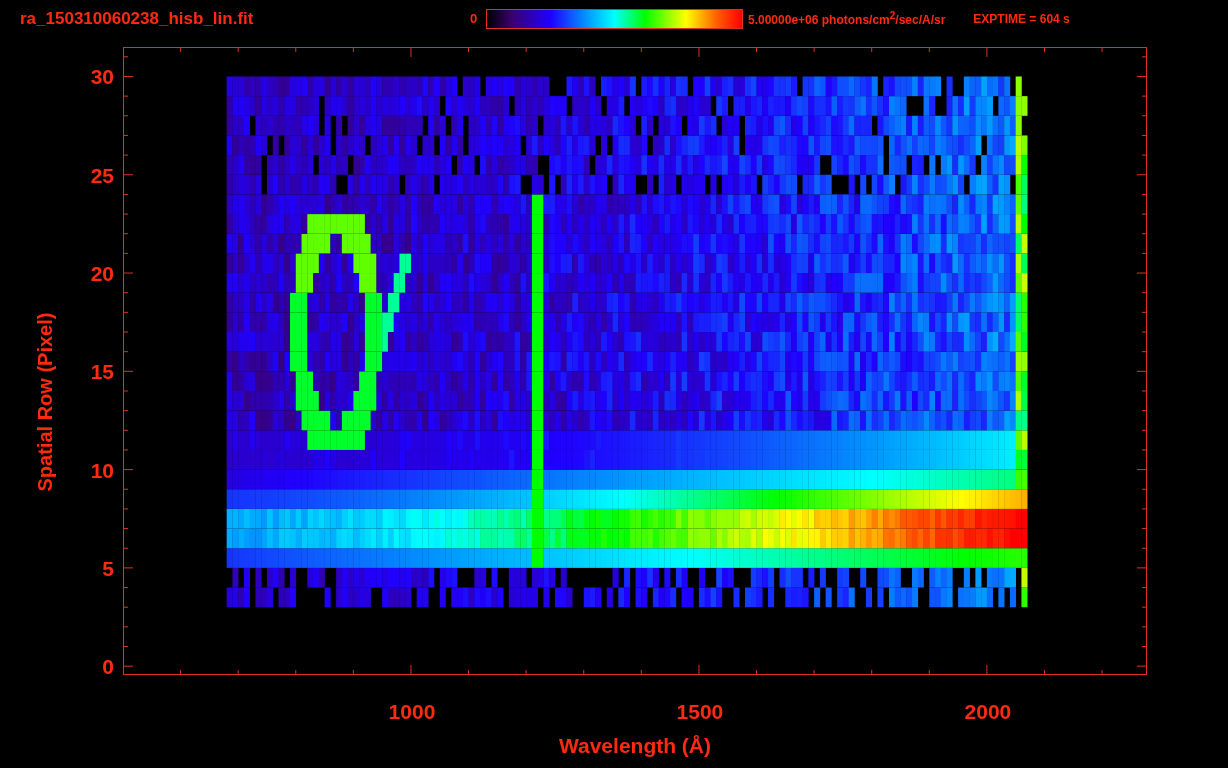  I want to click on scale-max-label: 5.00000e+06 photons/cm$^{2}$/sec/A/sr, so click(847, 18).